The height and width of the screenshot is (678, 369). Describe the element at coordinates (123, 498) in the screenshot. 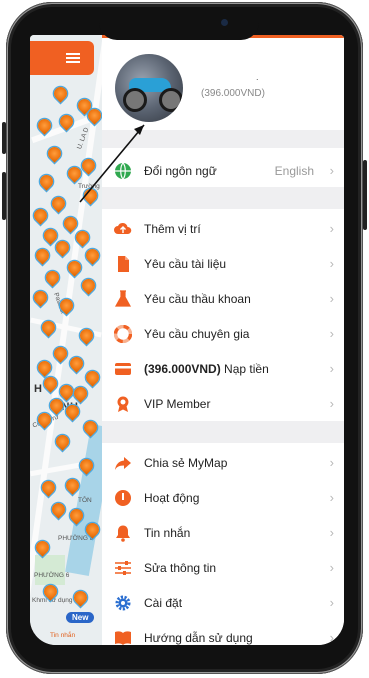

I see `activity-icon` at that location.